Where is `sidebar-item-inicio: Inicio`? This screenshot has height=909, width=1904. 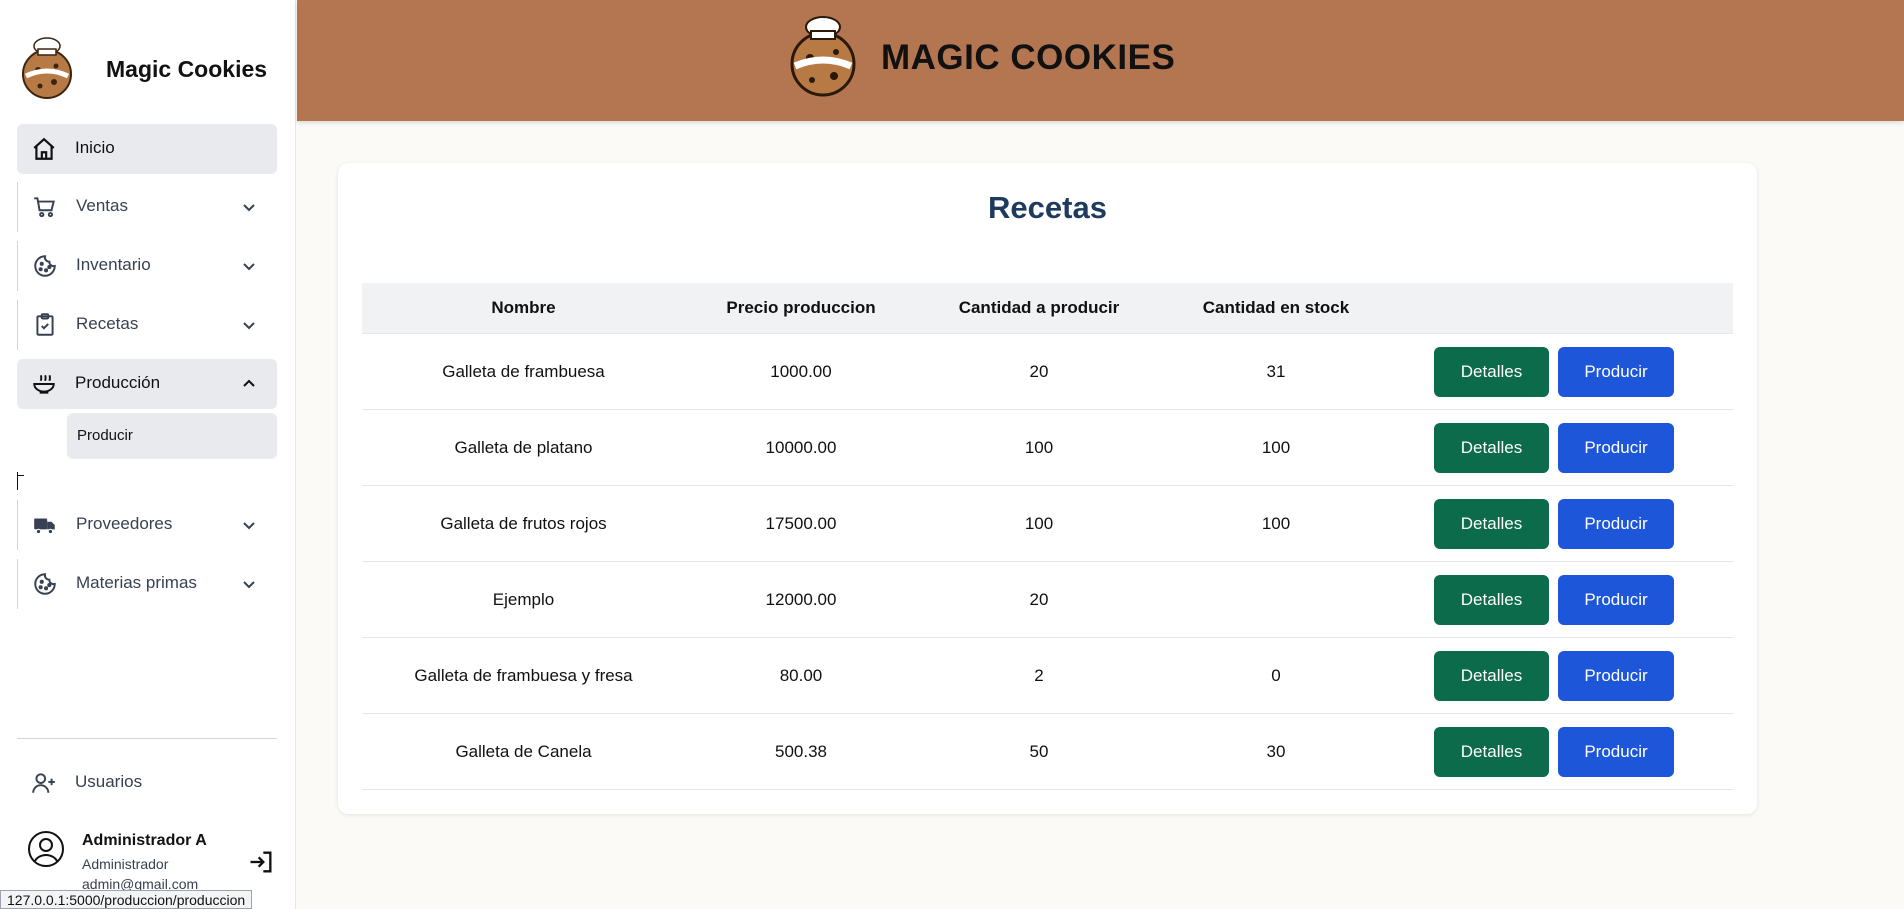
sidebar-item-inicio: Inicio is located at coordinates (147, 149).